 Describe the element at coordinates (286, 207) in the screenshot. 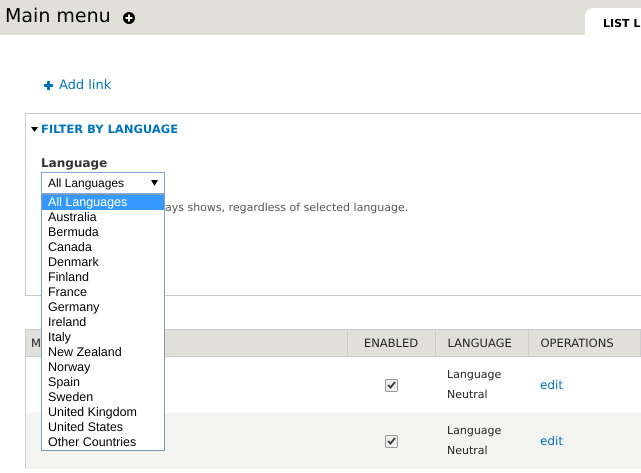

I see `field-description: ays shows, regardless of selected language.` at that location.